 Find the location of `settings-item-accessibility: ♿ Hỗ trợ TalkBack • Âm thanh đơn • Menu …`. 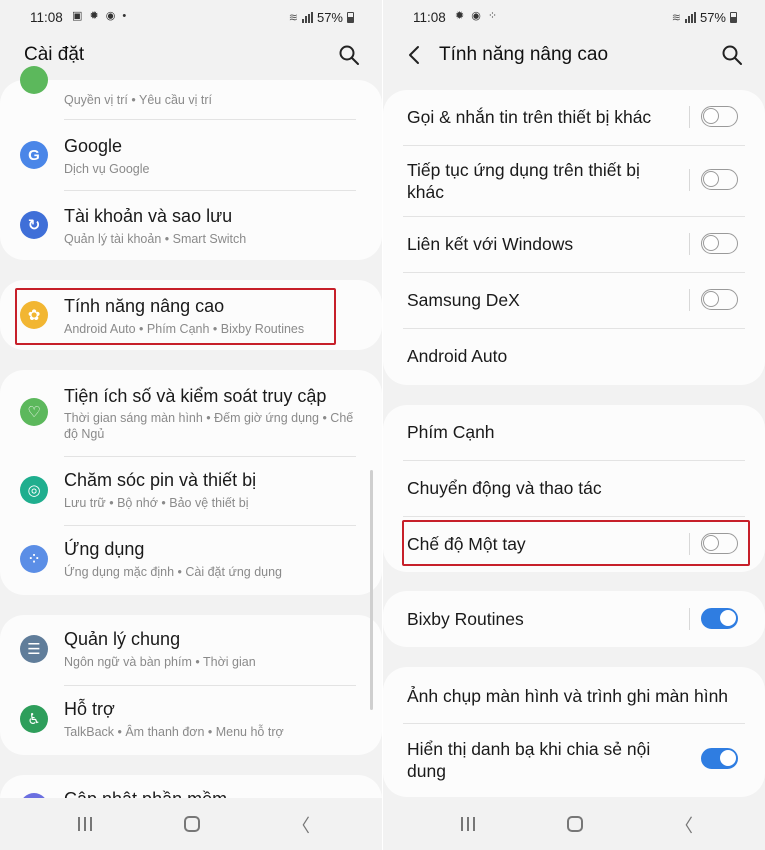

settings-item-accessibility: ♿ Hỗ trợ TalkBack • Âm thanh đơn • Menu … is located at coordinates (191, 720).